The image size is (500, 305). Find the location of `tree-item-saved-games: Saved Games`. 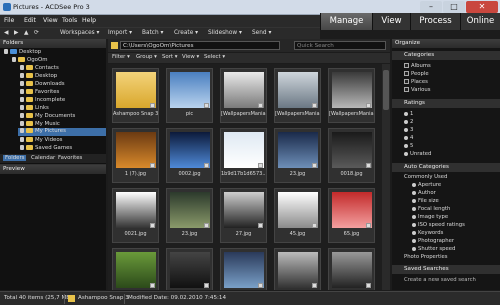

tree-item-saved-games: Saved Games is located at coordinates (46, 148).